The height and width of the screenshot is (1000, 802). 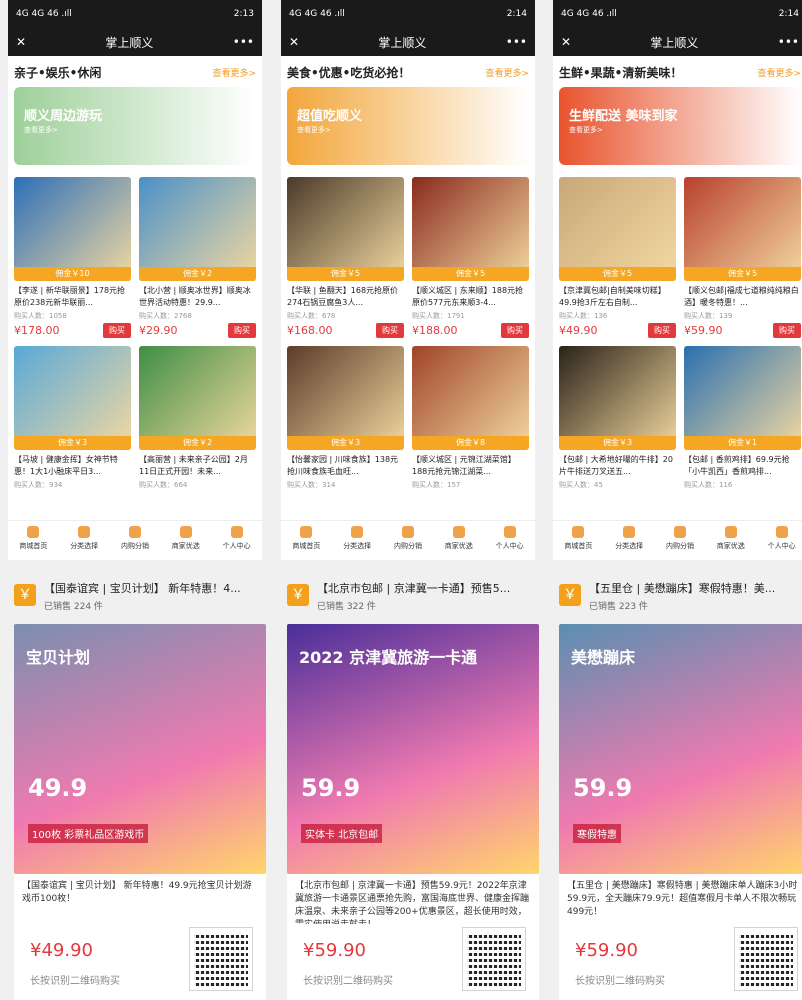 I want to click on share-header: ￥ 【北京市包邮 | 京津冀一卡通】预售5... 已销售 322 件, so click(x=413, y=596).